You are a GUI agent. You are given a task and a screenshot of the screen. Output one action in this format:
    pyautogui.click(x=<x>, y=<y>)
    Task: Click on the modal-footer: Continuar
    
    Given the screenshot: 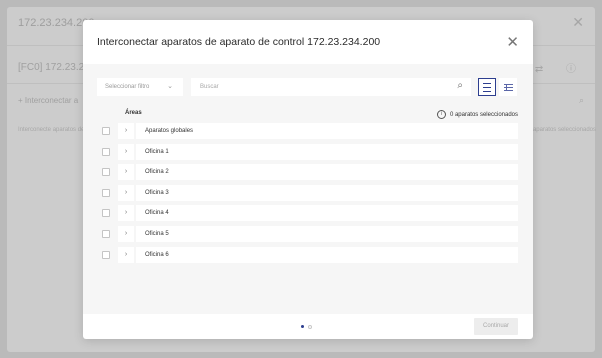 What is the action you would take?
    pyautogui.click(x=308, y=326)
    